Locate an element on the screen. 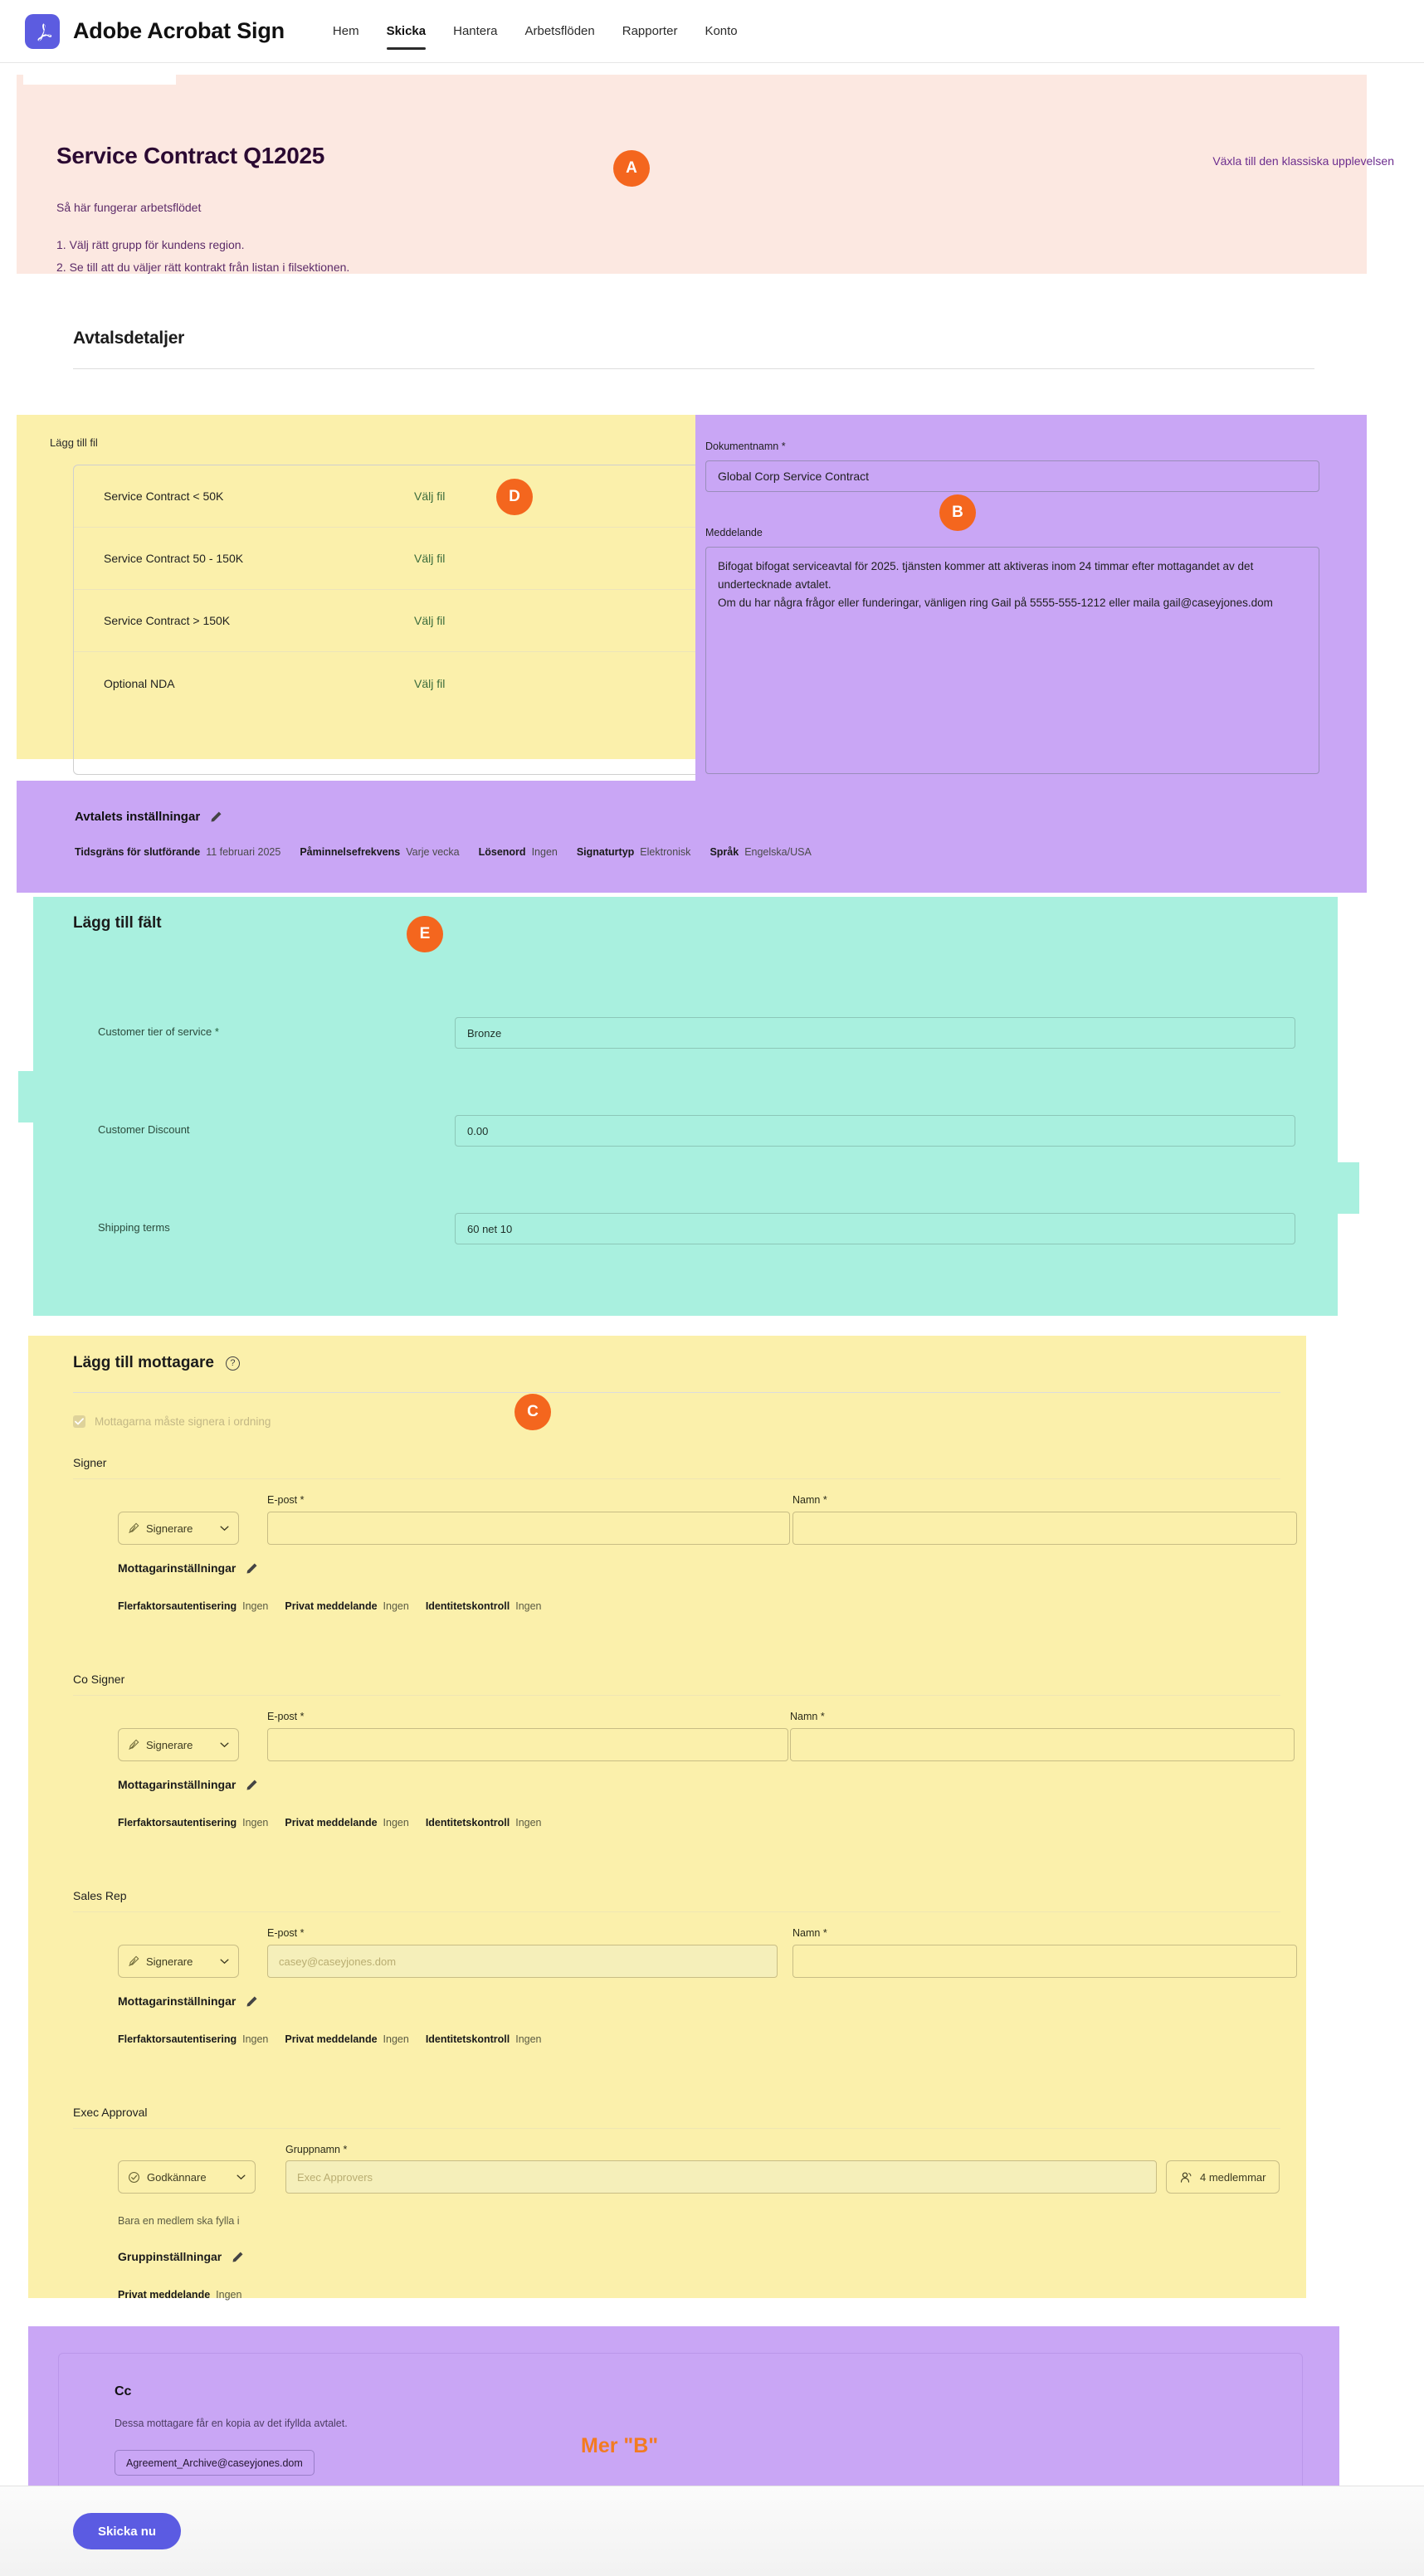  role-selector-signer: Signerare is located at coordinates (178, 1528).